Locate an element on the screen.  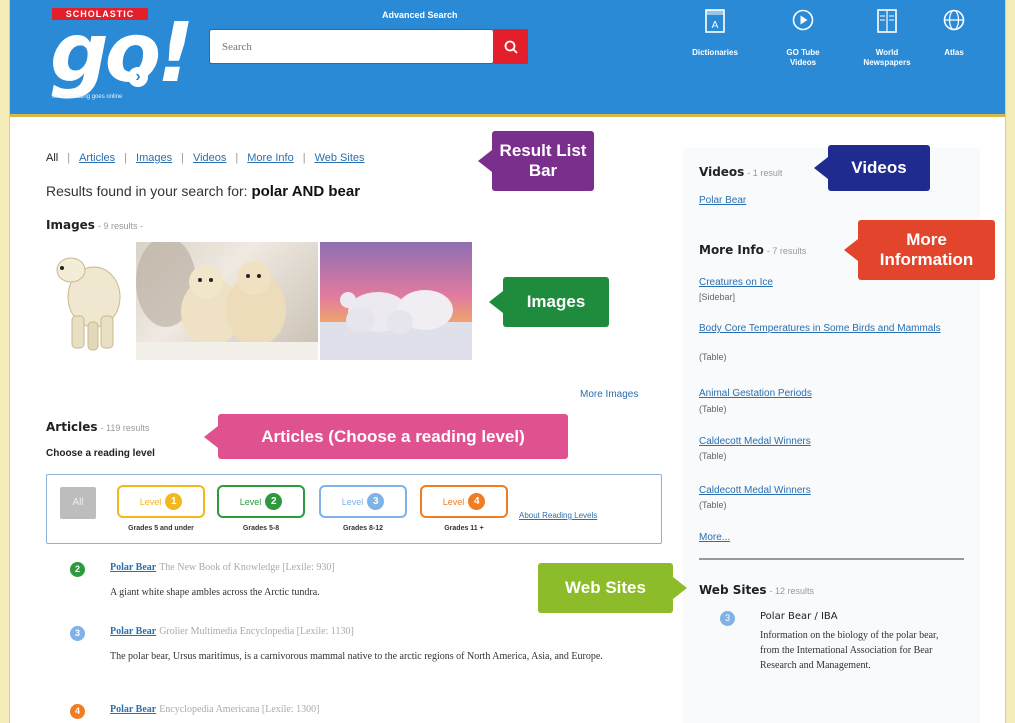
search-input is located at coordinates (352, 46).